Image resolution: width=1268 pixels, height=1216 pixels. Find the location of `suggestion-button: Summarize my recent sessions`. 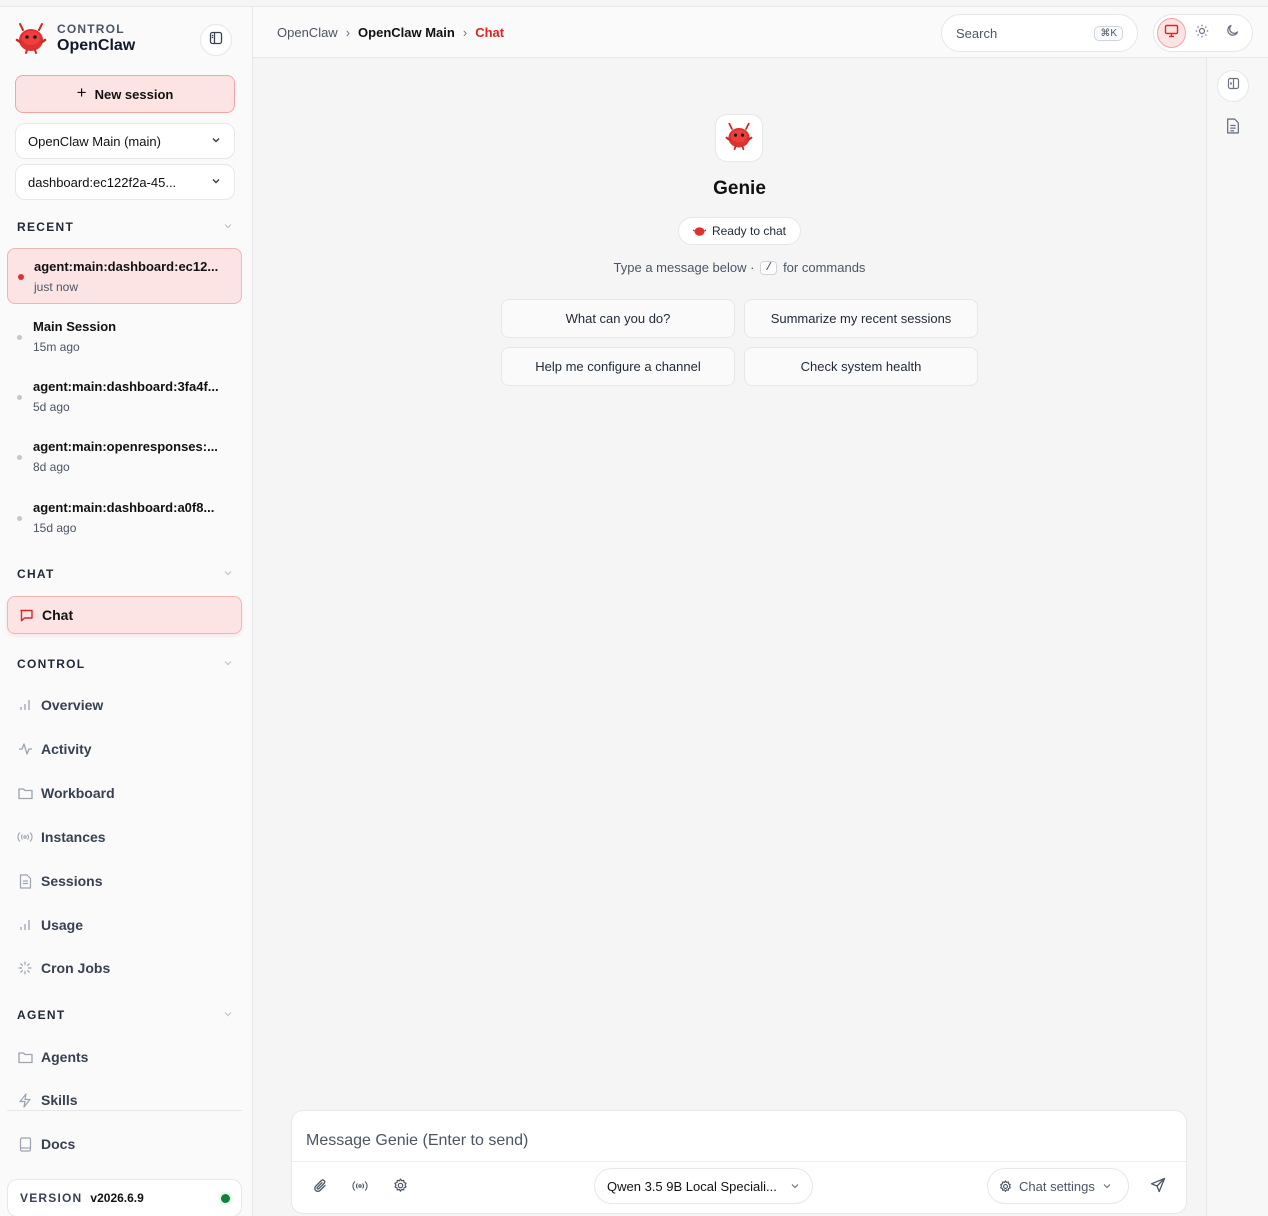

suggestion-button: Summarize my recent sessions is located at coordinates (861, 318).